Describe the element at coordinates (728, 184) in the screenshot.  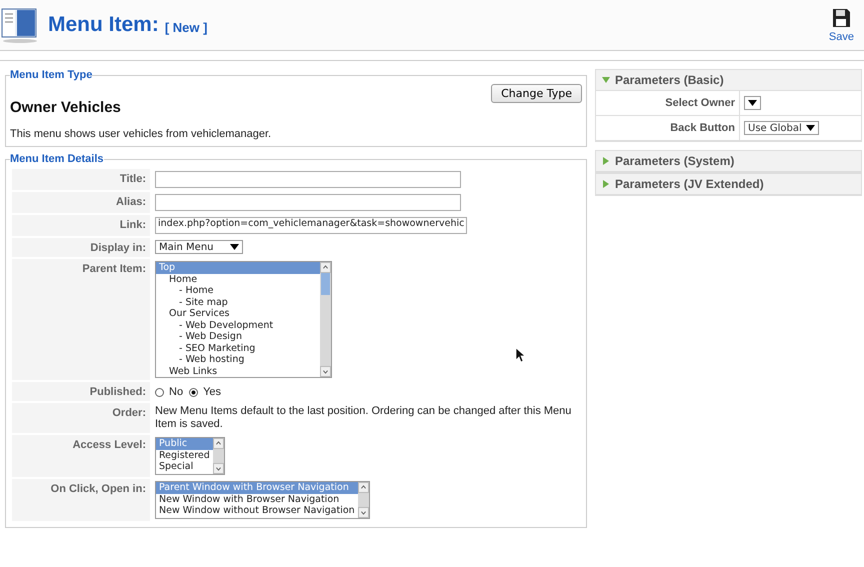
I see `parameters-header: Parameters (JV Extended)` at that location.